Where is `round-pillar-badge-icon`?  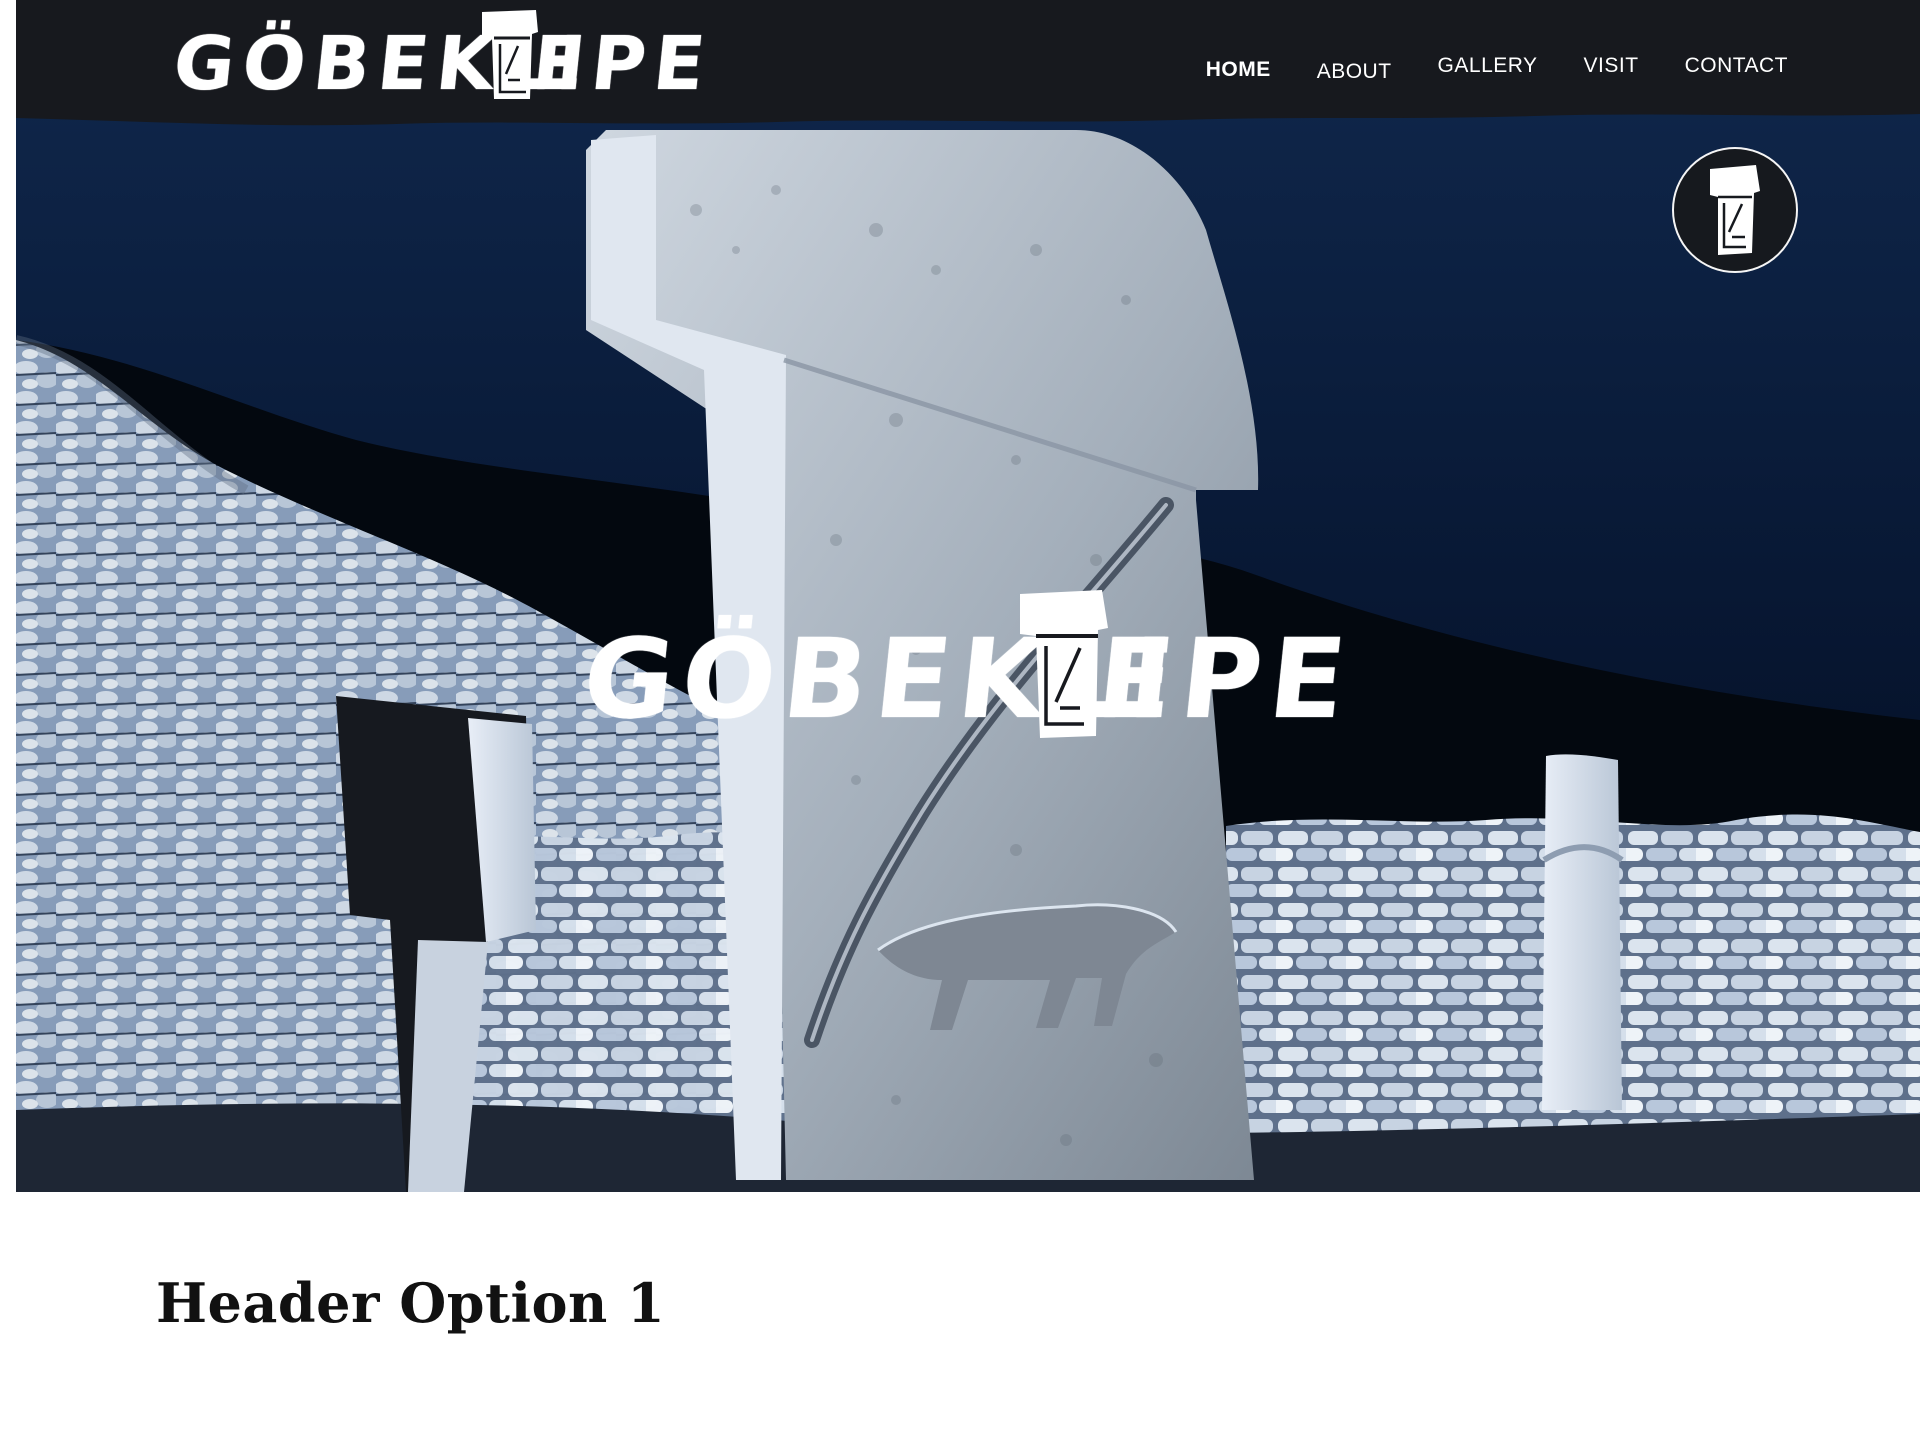
round-pillar-badge-icon is located at coordinates (1735, 210).